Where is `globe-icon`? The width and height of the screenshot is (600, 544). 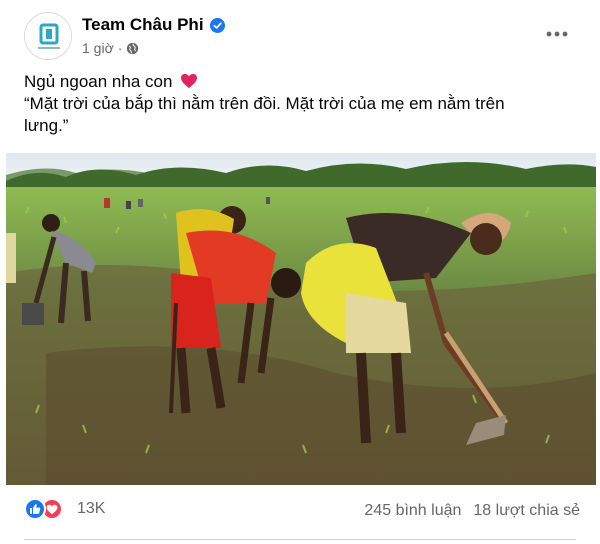
globe-icon is located at coordinates (132, 48).